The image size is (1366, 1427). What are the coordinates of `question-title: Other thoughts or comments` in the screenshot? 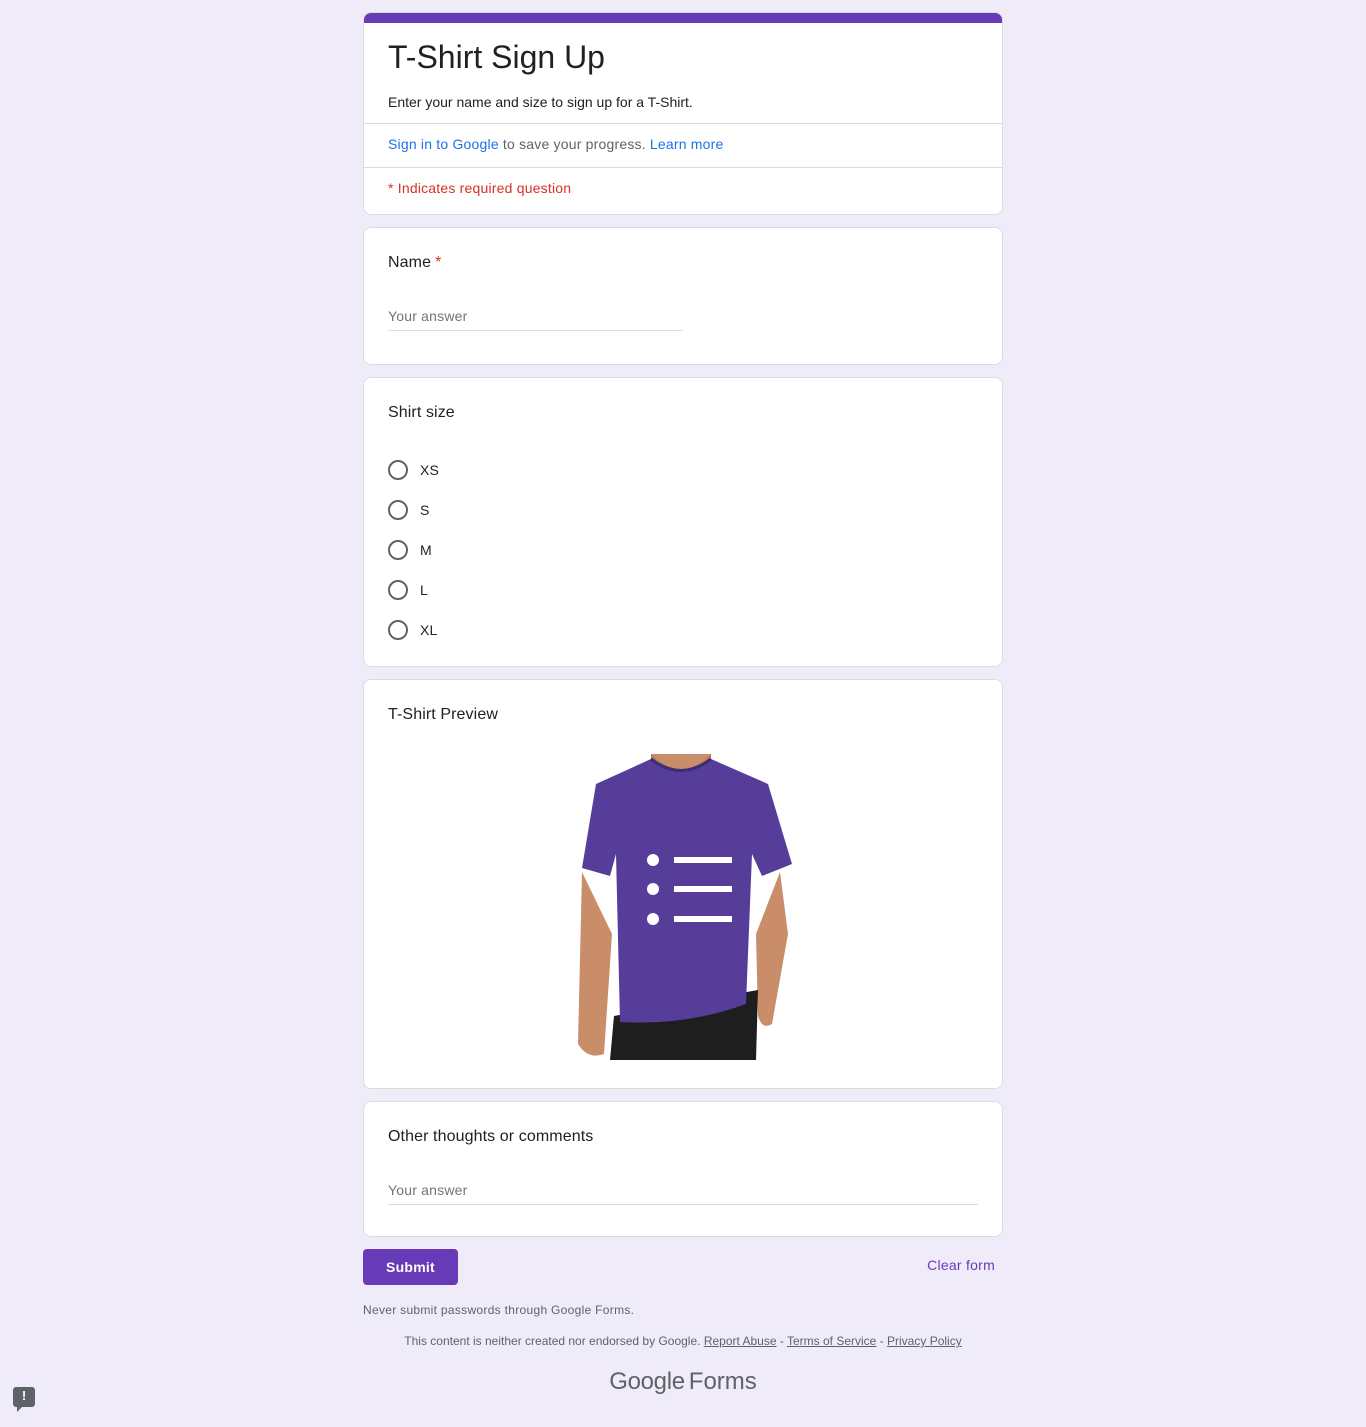 It's located at (491, 1136).